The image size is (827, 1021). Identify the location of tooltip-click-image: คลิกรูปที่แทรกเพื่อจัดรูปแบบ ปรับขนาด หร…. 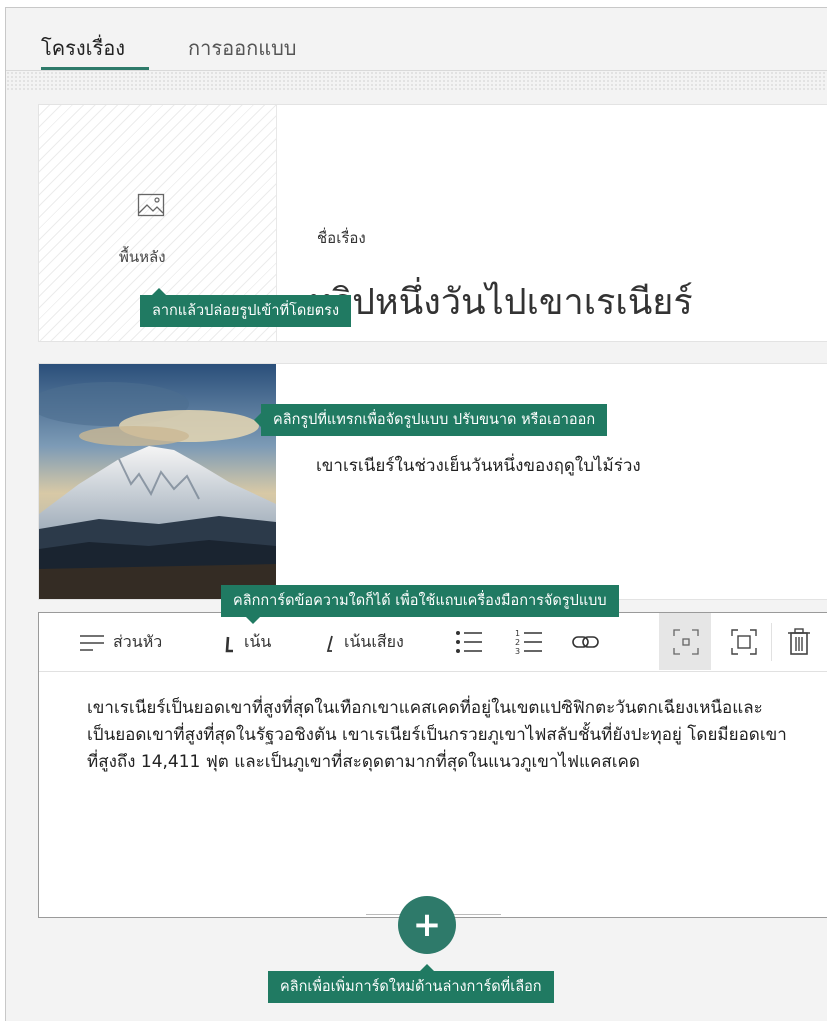
(431, 420).